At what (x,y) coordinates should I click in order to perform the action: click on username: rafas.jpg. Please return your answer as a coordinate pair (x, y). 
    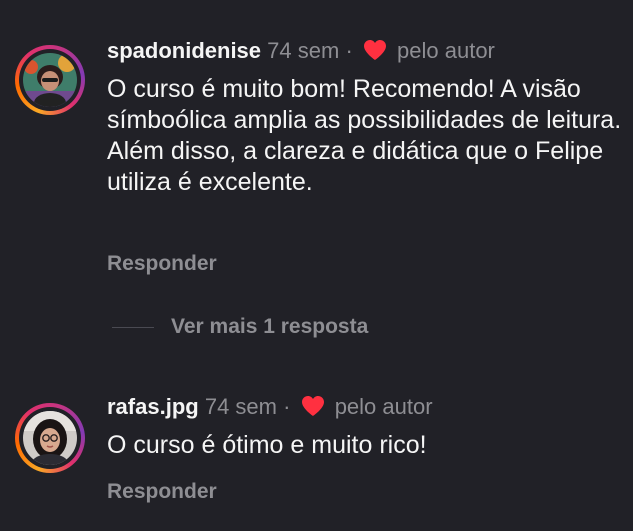
    Looking at the image, I should click on (153, 406).